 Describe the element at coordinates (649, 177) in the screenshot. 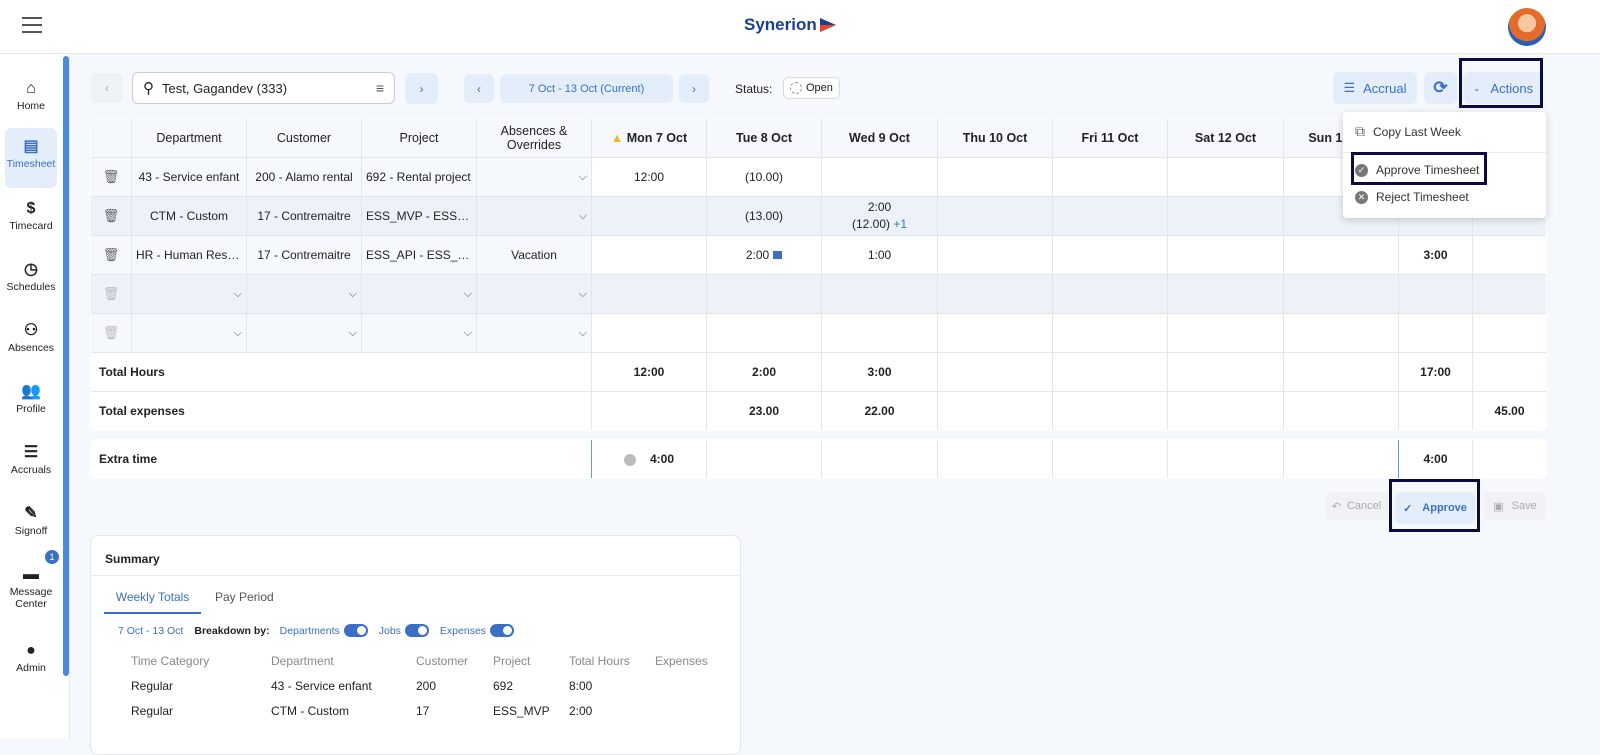

I see `day-cell: 12:00` at that location.